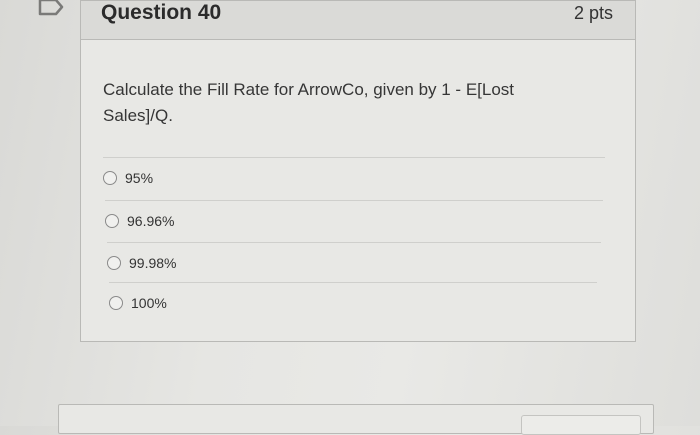 Image resolution: width=700 pixels, height=435 pixels. What do you see at coordinates (51, 10) in the screenshot?
I see `flag-question-icon` at bounding box center [51, 10].